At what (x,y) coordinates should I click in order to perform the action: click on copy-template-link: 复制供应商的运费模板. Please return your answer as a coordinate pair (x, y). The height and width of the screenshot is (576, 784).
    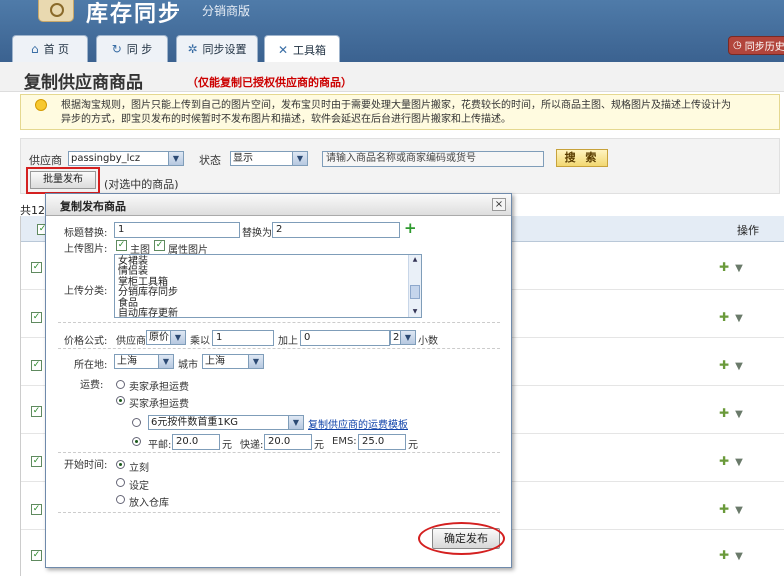
    Looking at the image, I should click on (358, 423).